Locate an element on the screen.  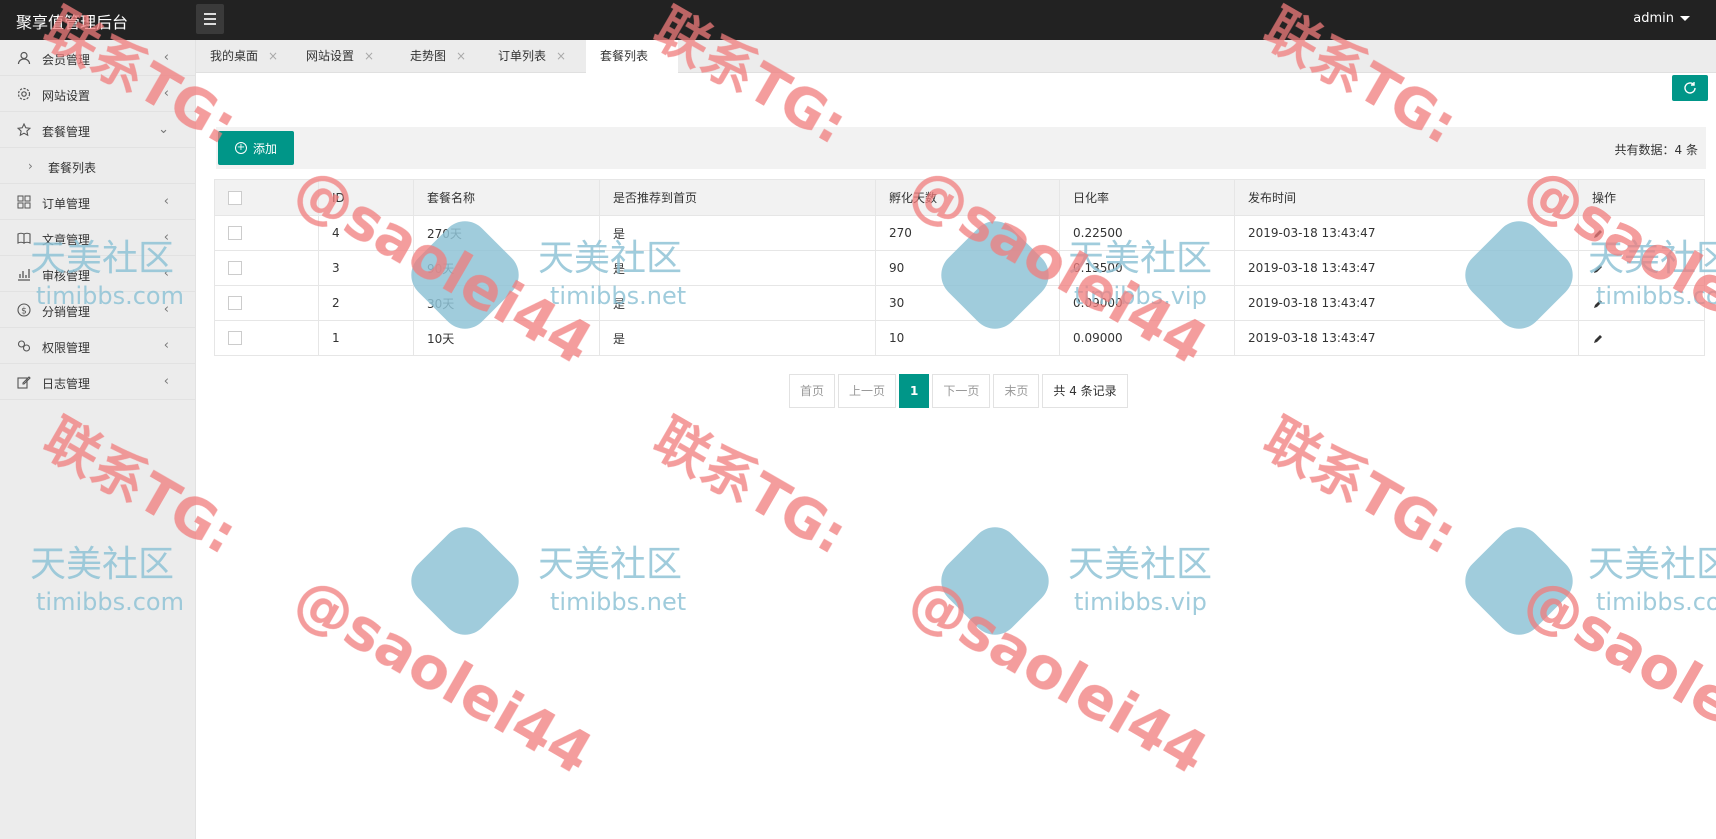
select-all-cell is located at coordinates (266, 197).